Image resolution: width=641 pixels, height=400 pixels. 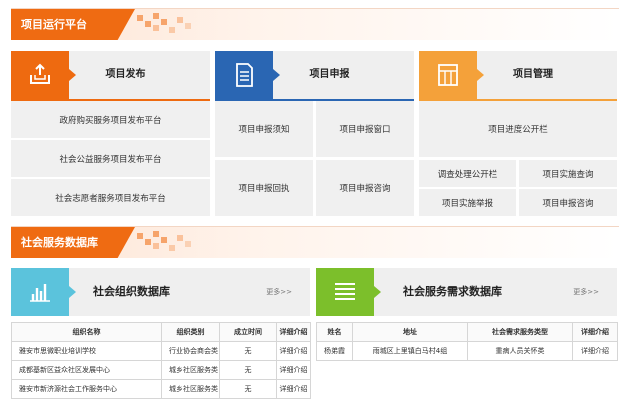 I want to click on panel-title: 社会服务需求数据库, so click(x=452, y=291).